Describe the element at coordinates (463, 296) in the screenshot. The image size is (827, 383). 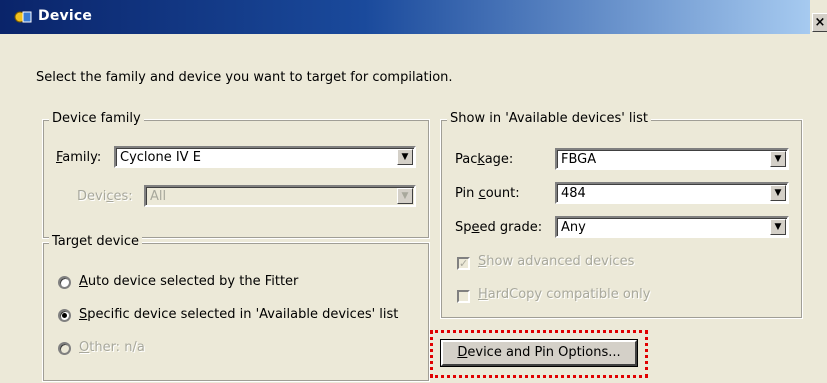
I see `hardcopy-checkbox` at that location.